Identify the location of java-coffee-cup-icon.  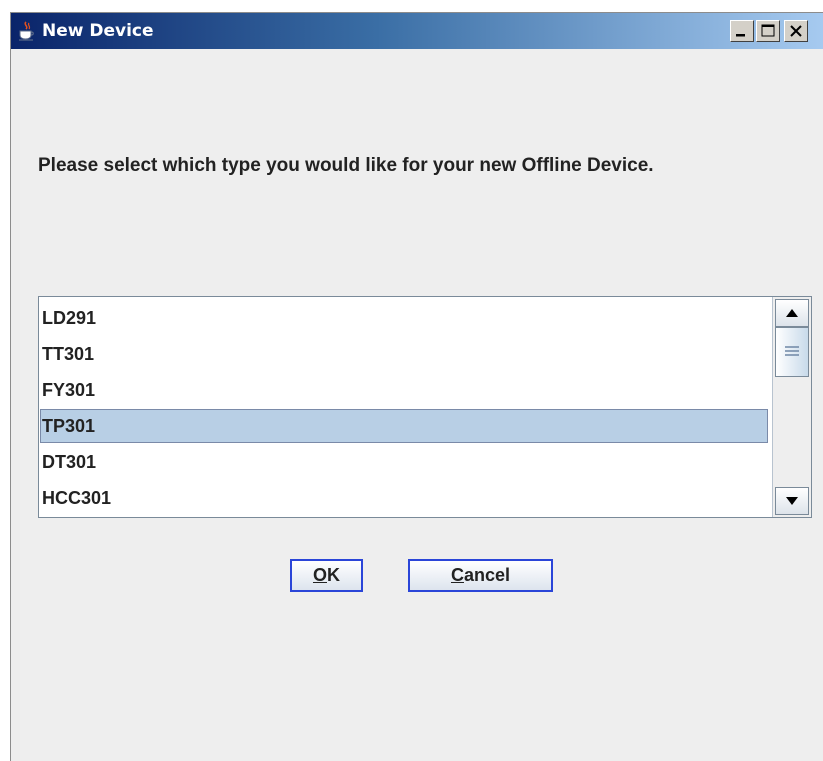
(27, 31).